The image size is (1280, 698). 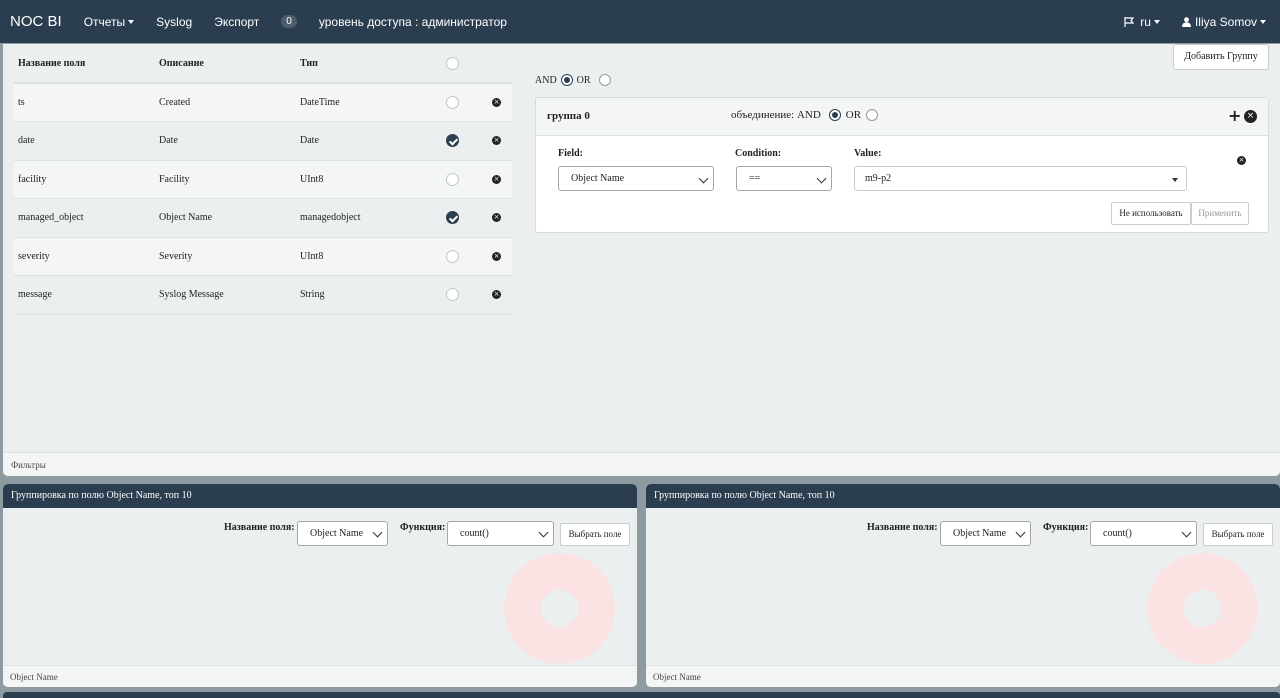 I want to click on or-radio, so click(x=604, y=80).